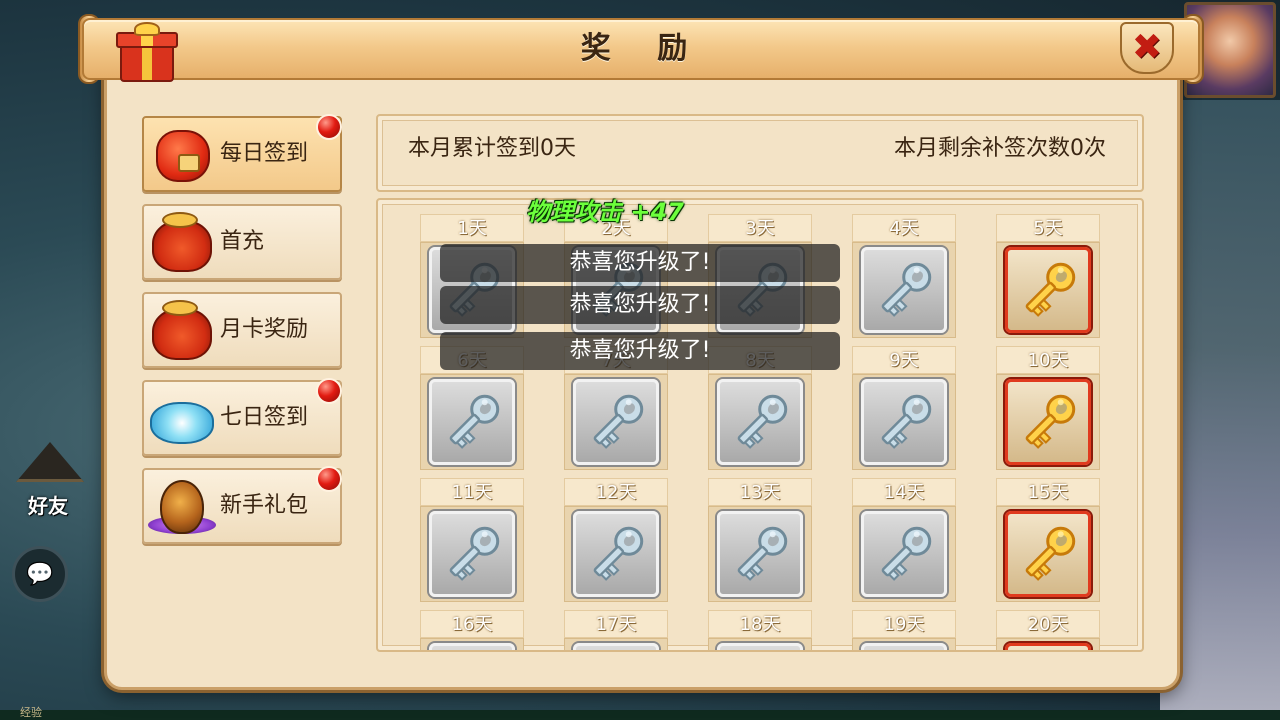 The image size is (1280, 720). What do you see at coordinates (31, 712) in the screenshot?
I see `exp-label: 经验` at bounding box center [31, 712].